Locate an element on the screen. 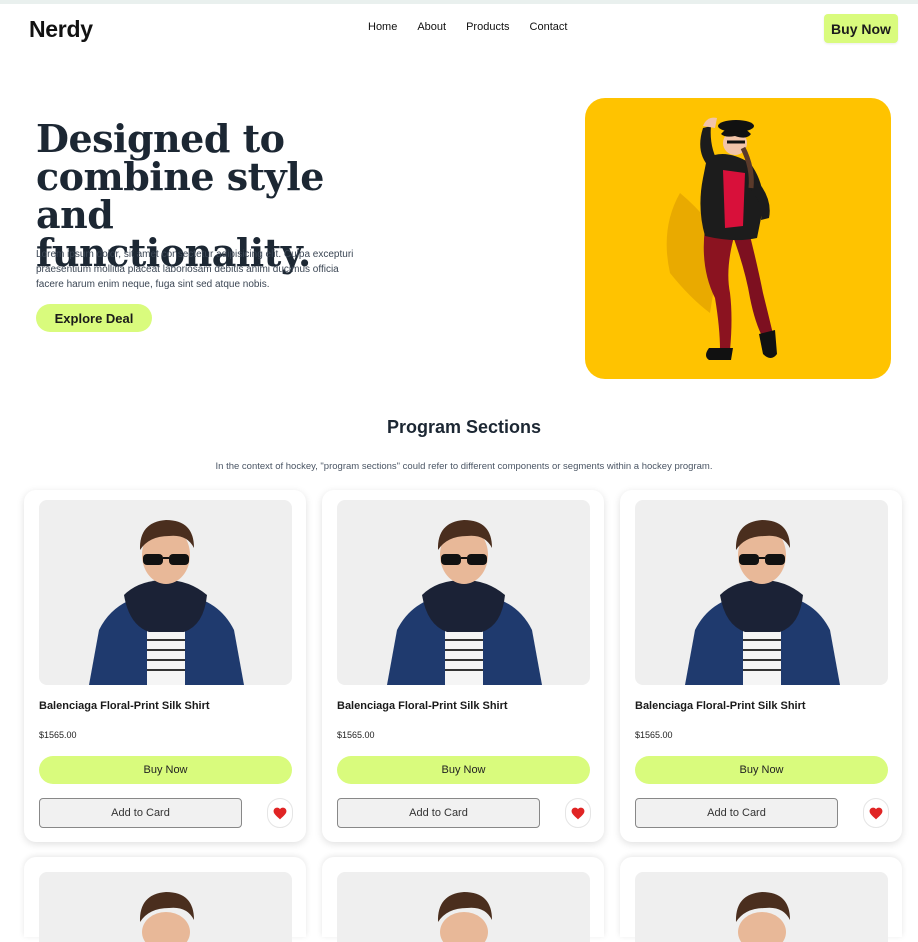 Image resolution: width=918 pixels, height=942 pixels. woman-model-illustration is located at coordinates (721, 238).